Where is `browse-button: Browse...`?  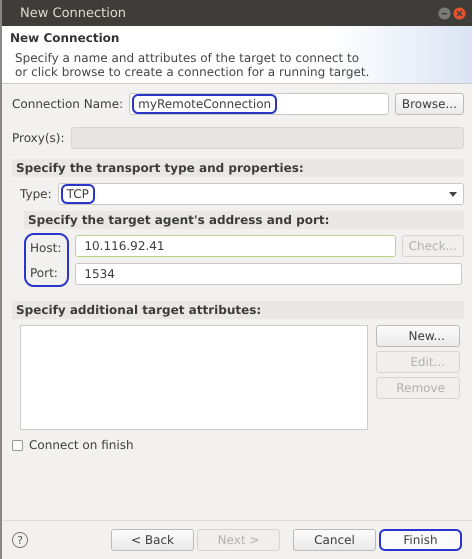 browse-button: Browse... is located at coordinates (429, 104).